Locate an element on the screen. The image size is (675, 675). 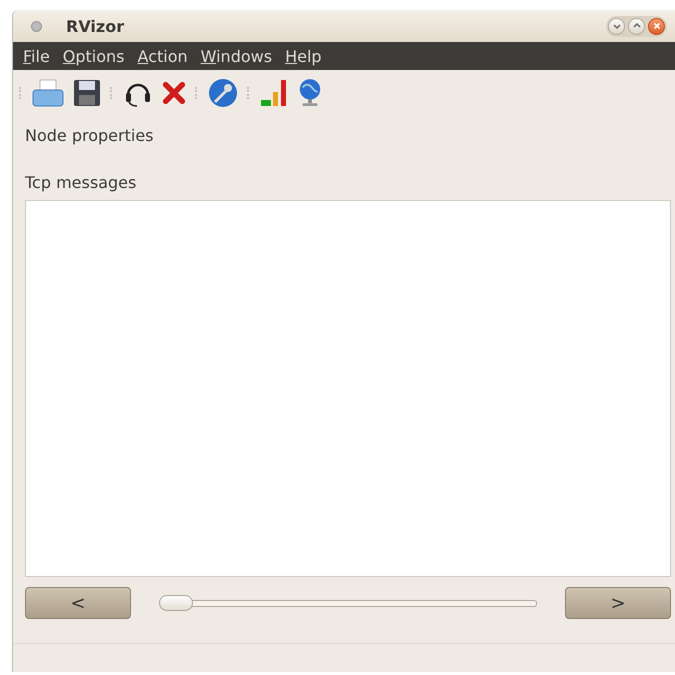
printer-icon is located at coordinates (48, 93).